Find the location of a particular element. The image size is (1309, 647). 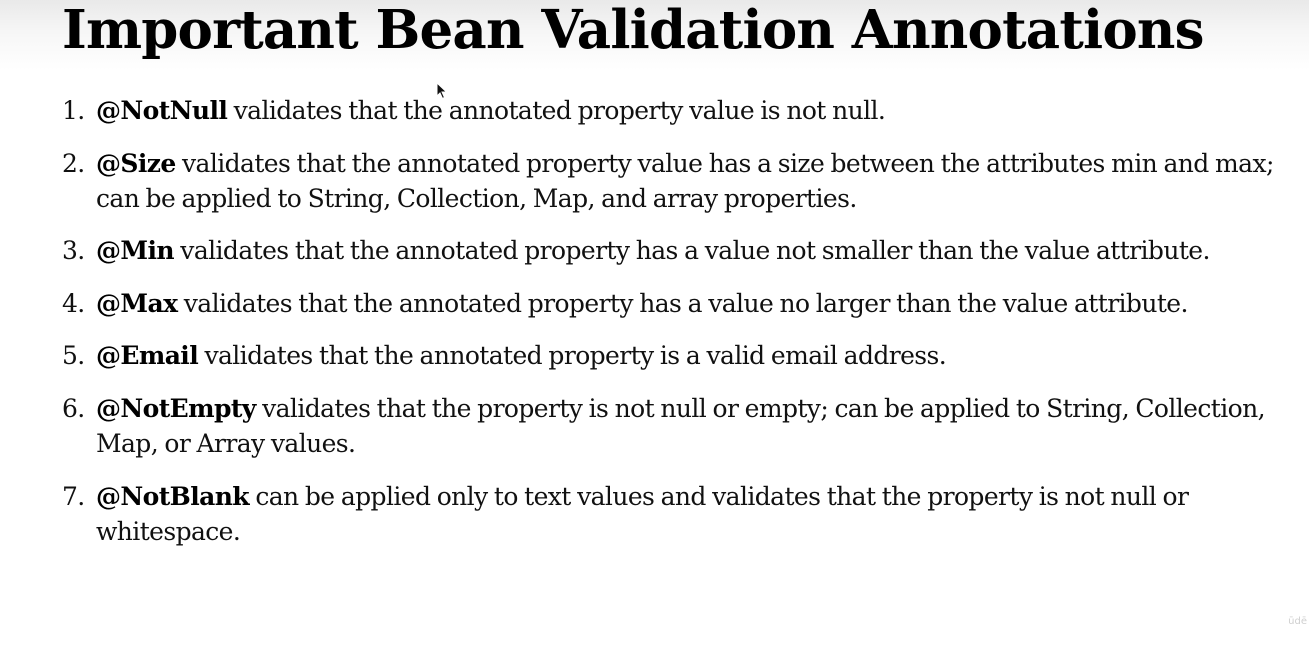

item-number: 1. is located at coordinates (73, 110).